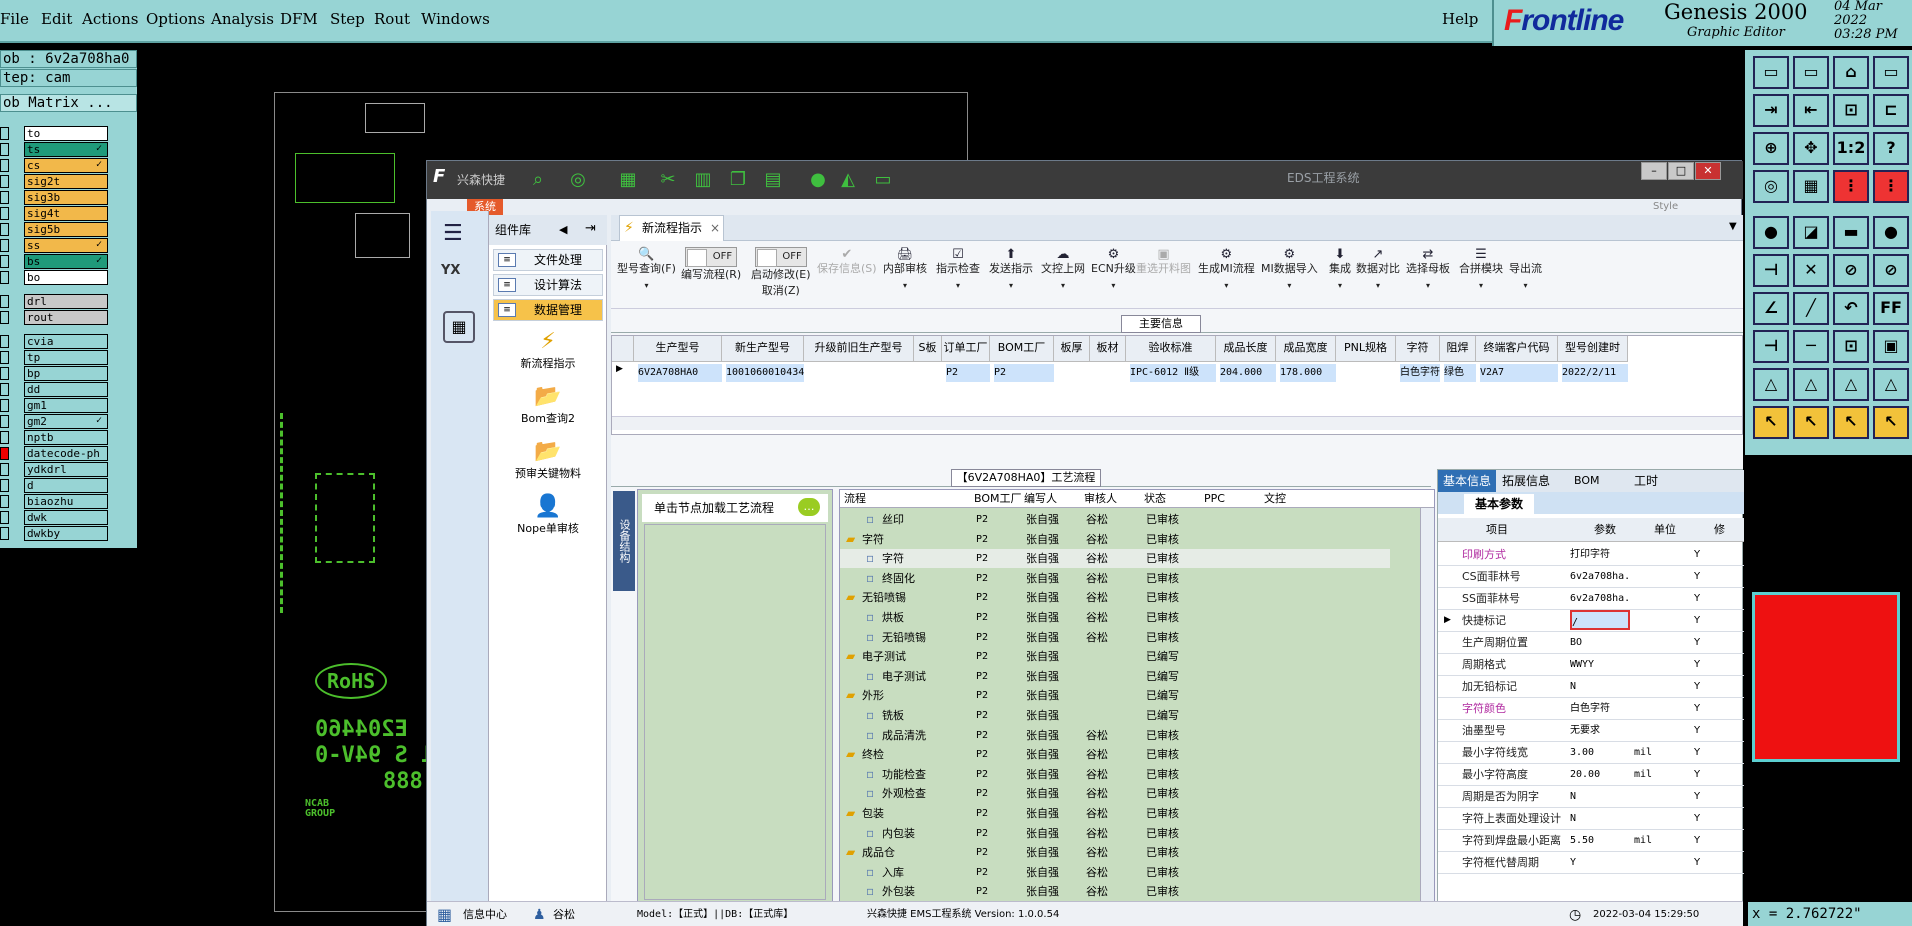 The width and height of the screenshot is (1912, 926). What do you see at coordinates (1115, 813) in the screenshot?
I see `flow-row: ▰ 包装 P2 张自强 谷松 已审核` at bounding box center [1115, 813].